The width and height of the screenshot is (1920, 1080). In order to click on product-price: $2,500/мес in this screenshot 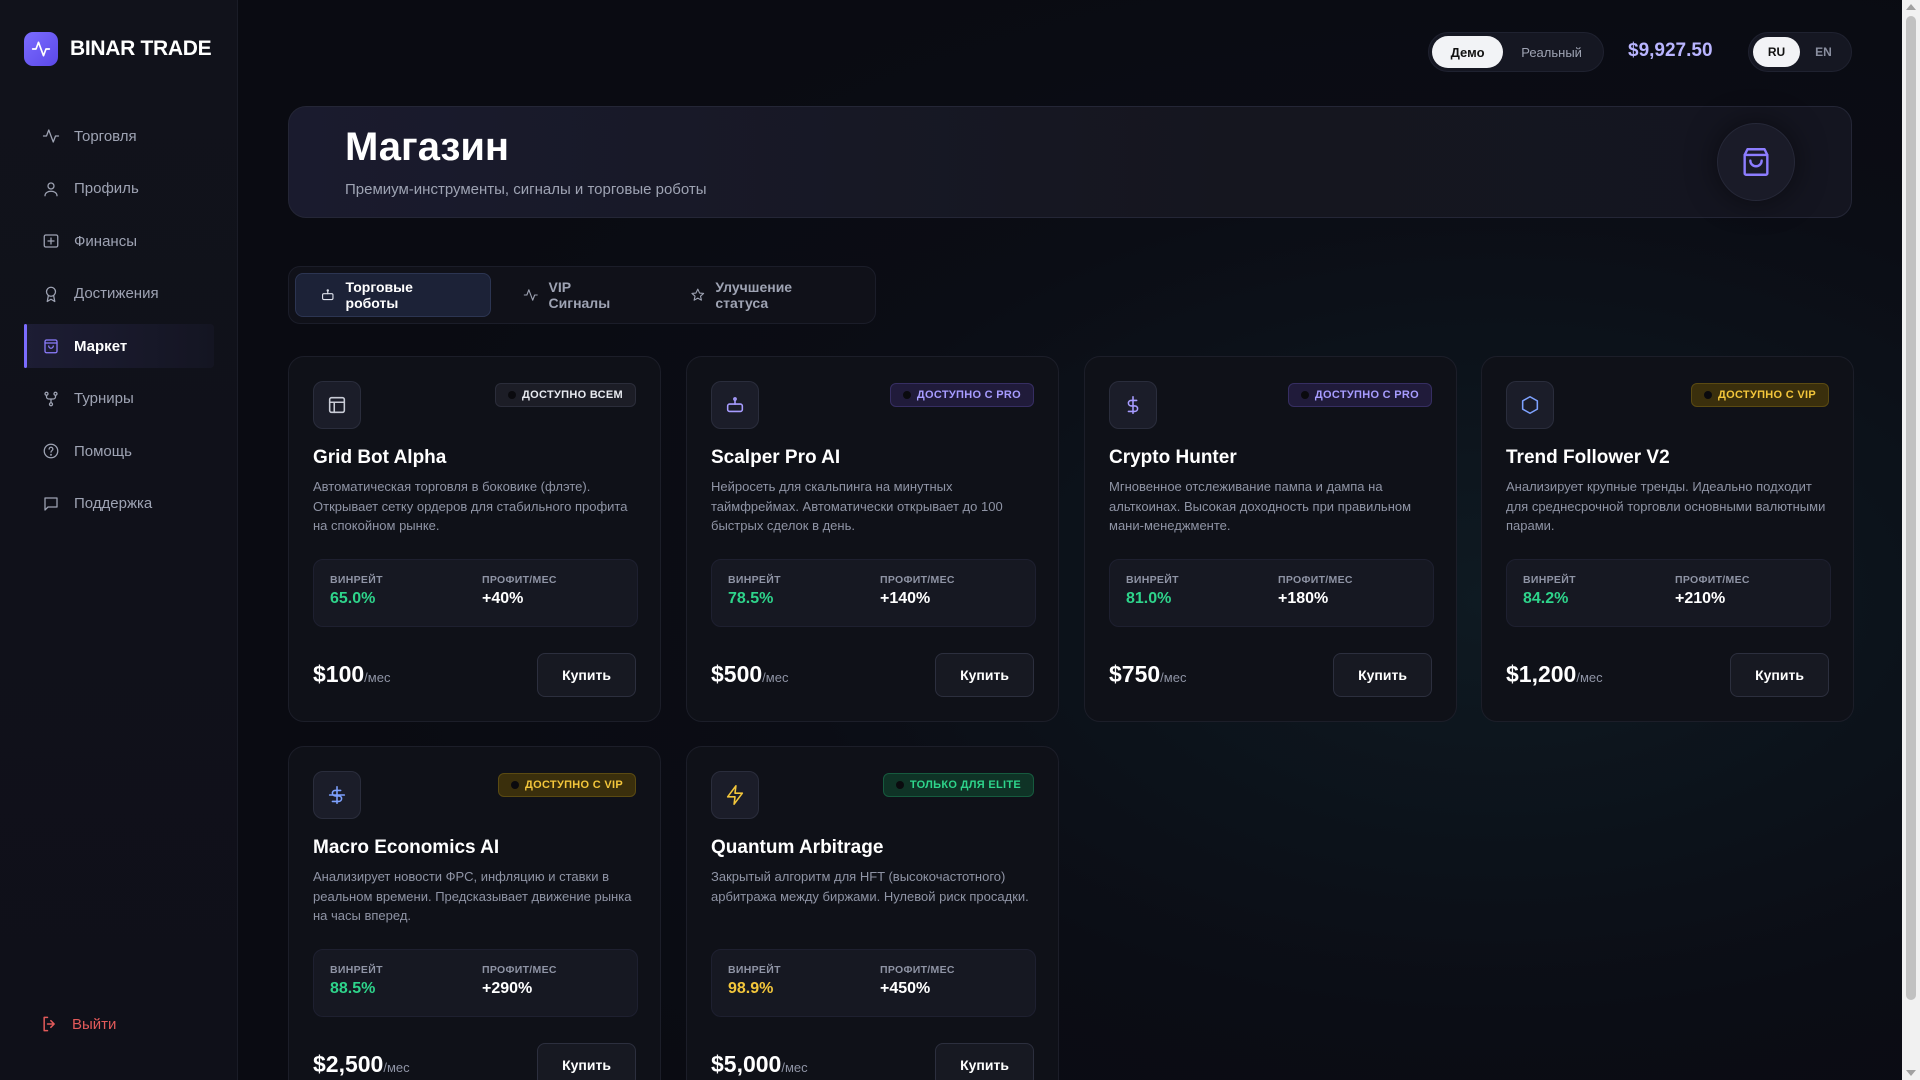, I will do `click(361, 1064)`.